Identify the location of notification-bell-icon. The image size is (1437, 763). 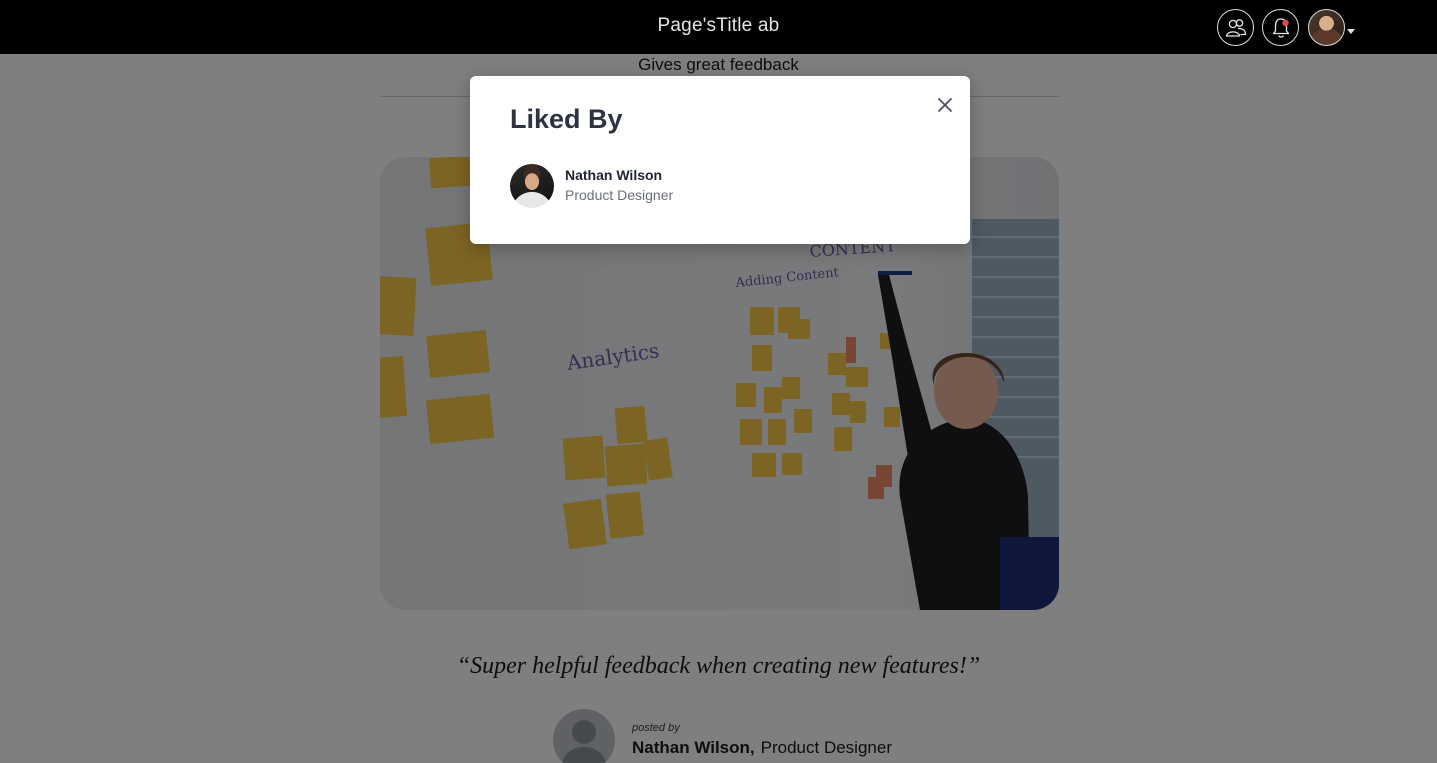
(1280, 27).